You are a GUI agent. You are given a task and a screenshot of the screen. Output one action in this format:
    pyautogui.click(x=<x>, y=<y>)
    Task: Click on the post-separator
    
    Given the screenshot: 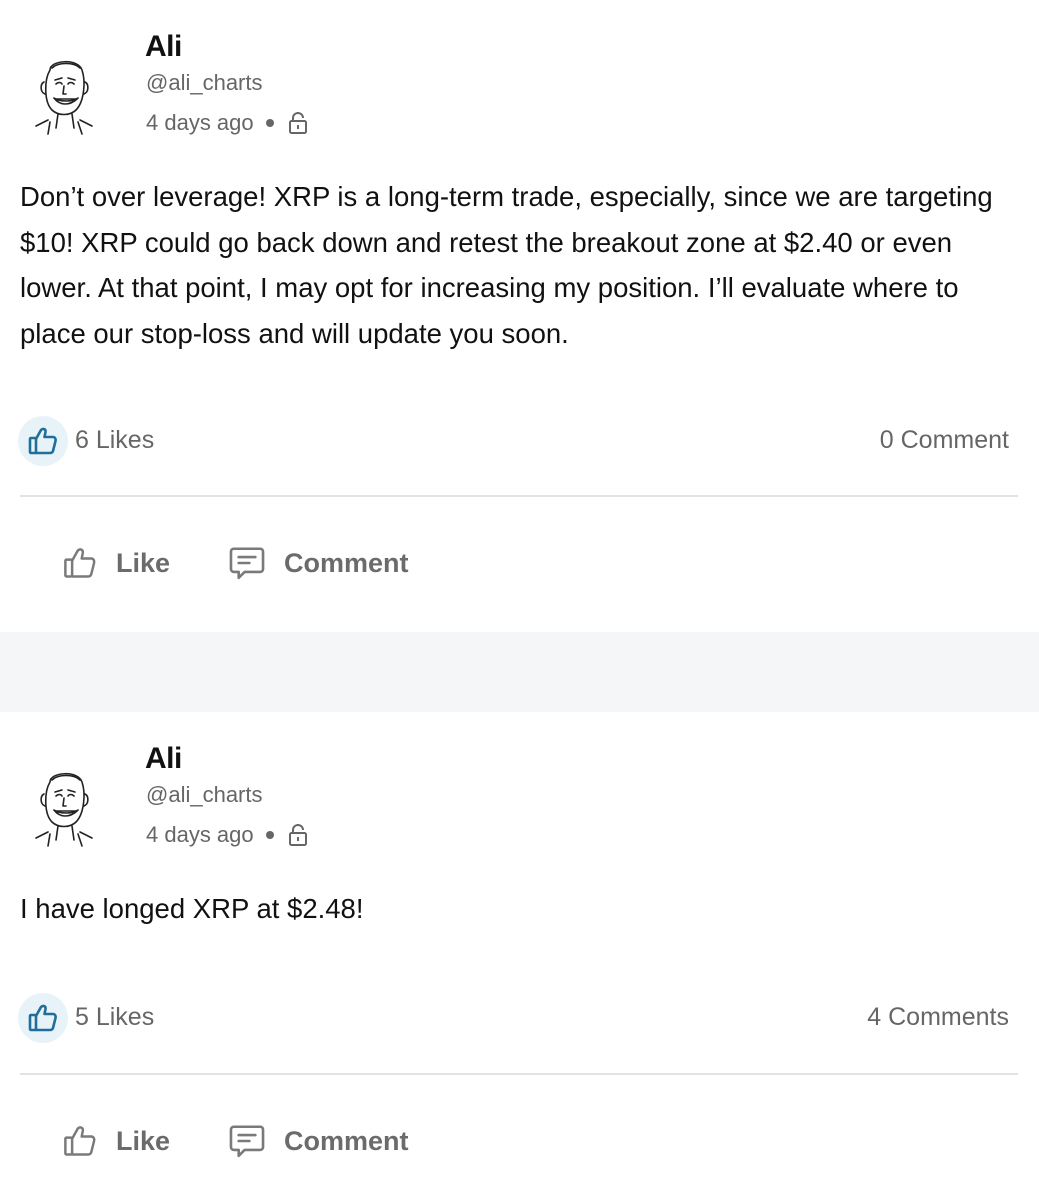 What is the action you would take?
    pyautogui.click(x=519, y=672)
    